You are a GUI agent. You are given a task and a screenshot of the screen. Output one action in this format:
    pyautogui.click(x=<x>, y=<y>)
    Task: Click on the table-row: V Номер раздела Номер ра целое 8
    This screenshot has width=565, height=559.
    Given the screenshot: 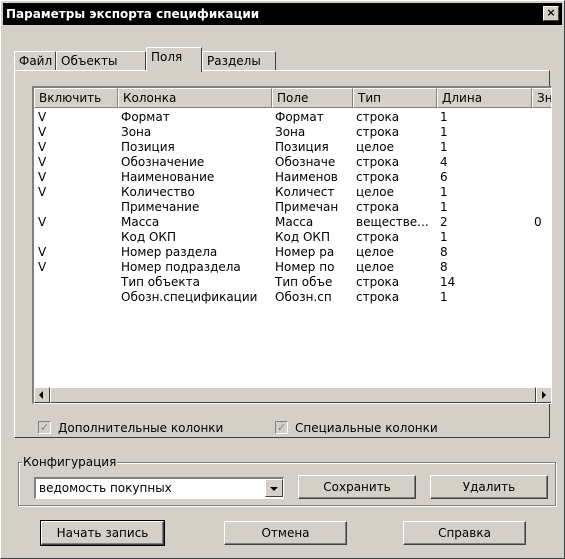 What is the action you would take?
    pyautogui.click(x=292, y=252)
    